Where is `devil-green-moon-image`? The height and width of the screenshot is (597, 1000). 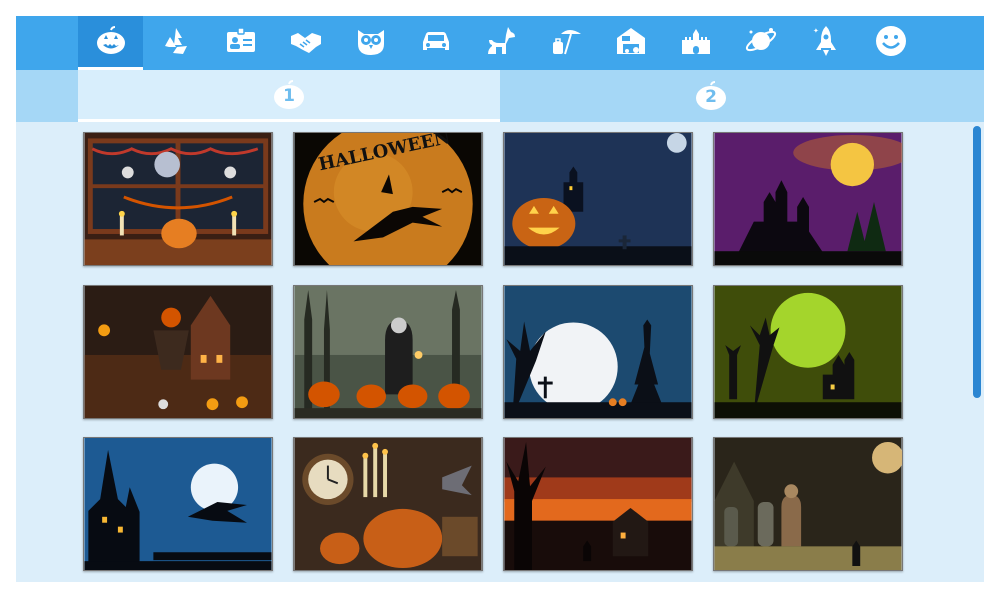 devil-green-moon-image is located at coordinates (808, 352).